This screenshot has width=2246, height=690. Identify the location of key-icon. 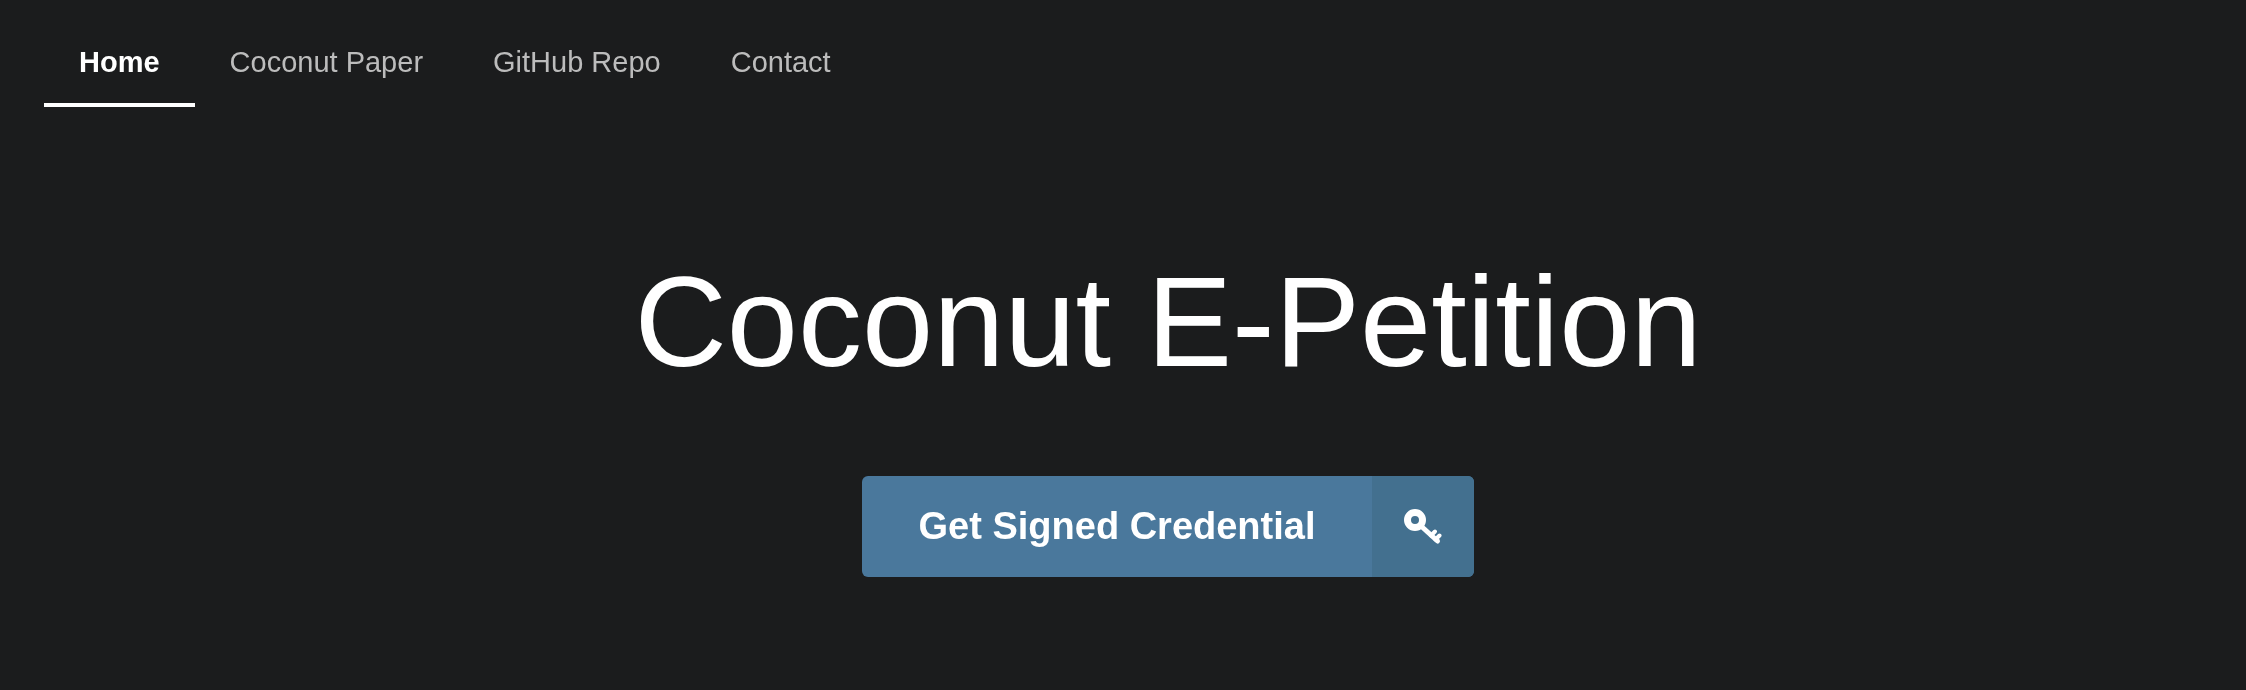
(1423, 526).